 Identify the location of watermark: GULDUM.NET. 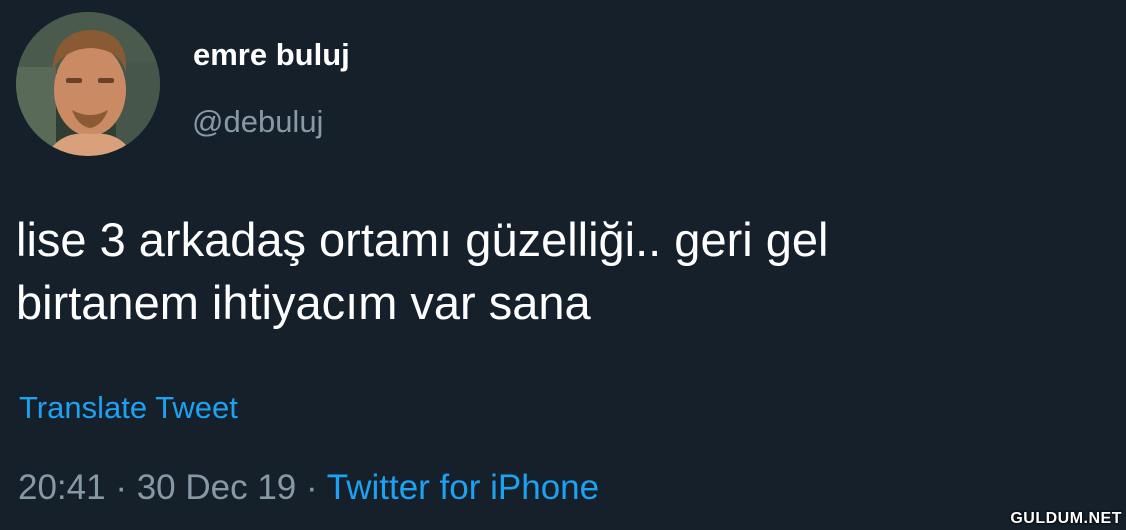
(1066, 518).